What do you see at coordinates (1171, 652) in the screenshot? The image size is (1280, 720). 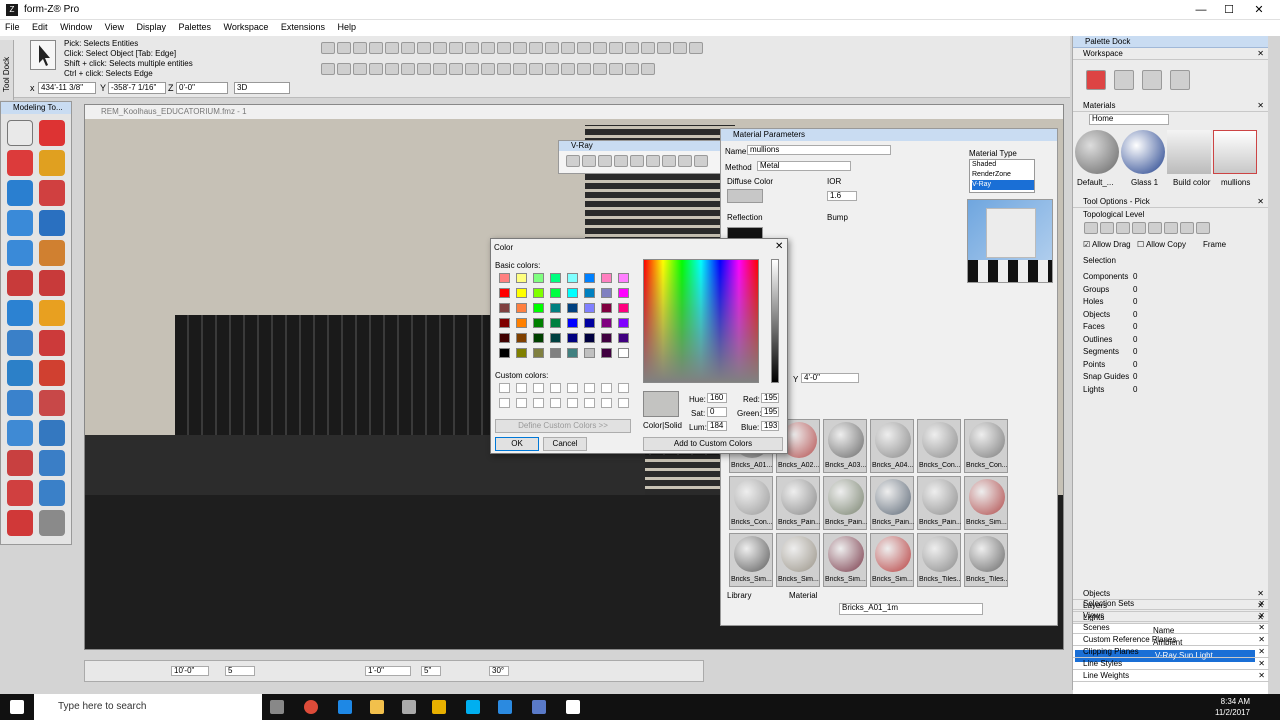 I see `dock-section: Clipping Planes ✕` at bounding box center [1171, 652].